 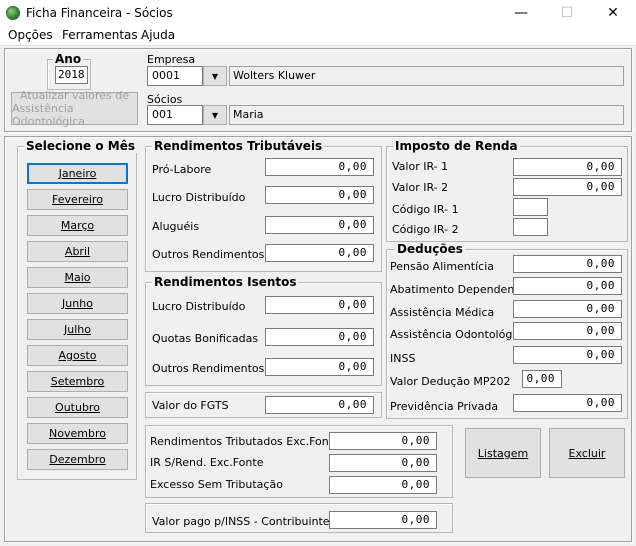 What do you see at coordinates (190, 405) in the screenshot?
I see `fgts-label: Valor do FGTS` at bounding box center [190, 405].